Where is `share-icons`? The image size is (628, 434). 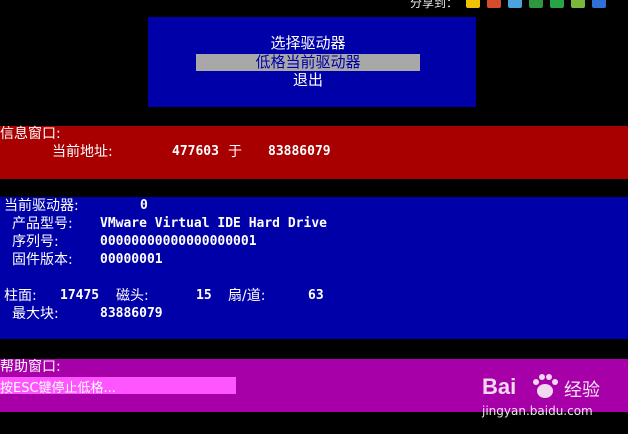 share-icons is located at coordinates (536, 4).